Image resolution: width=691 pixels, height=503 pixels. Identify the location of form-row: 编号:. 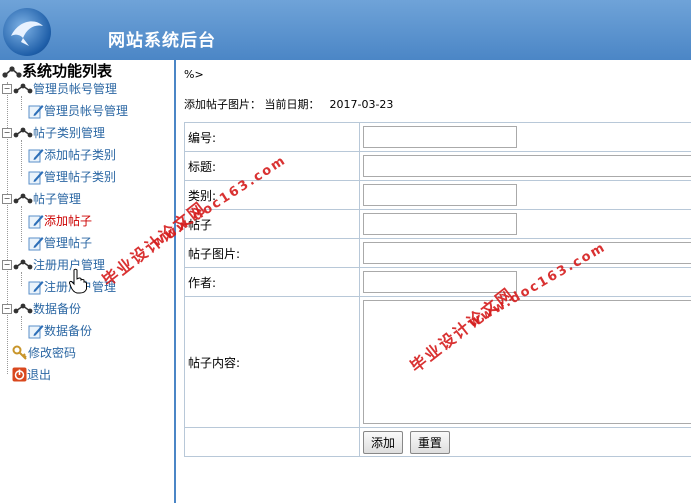
(437, 137).